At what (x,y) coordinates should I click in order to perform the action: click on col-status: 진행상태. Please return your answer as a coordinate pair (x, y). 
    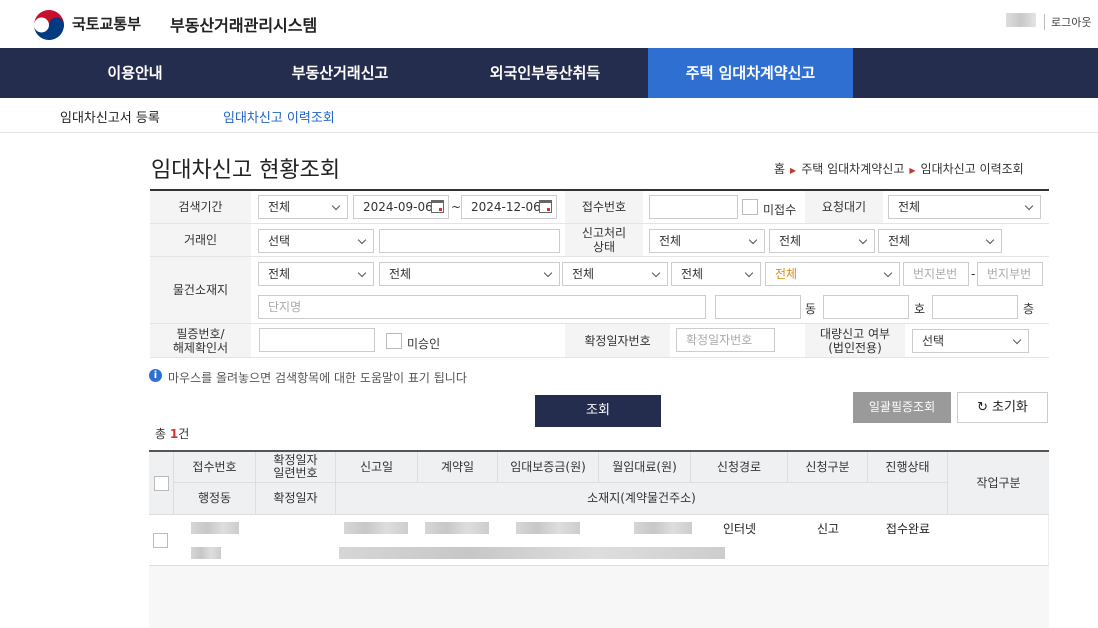
    Looking at the image, I should click on (908, 467).